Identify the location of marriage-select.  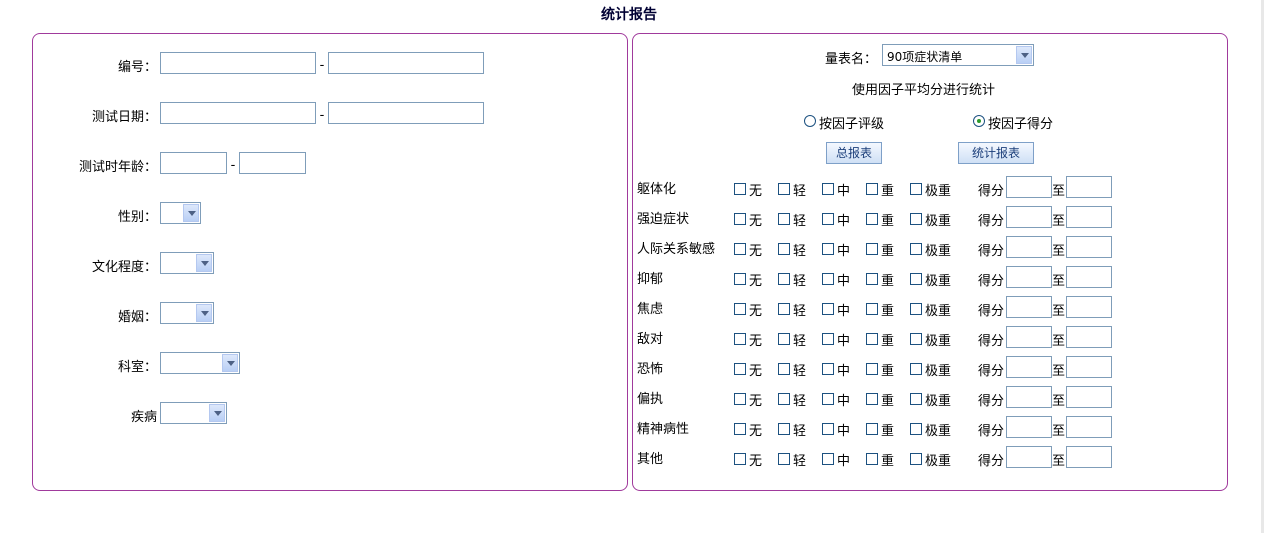
(187, 313).